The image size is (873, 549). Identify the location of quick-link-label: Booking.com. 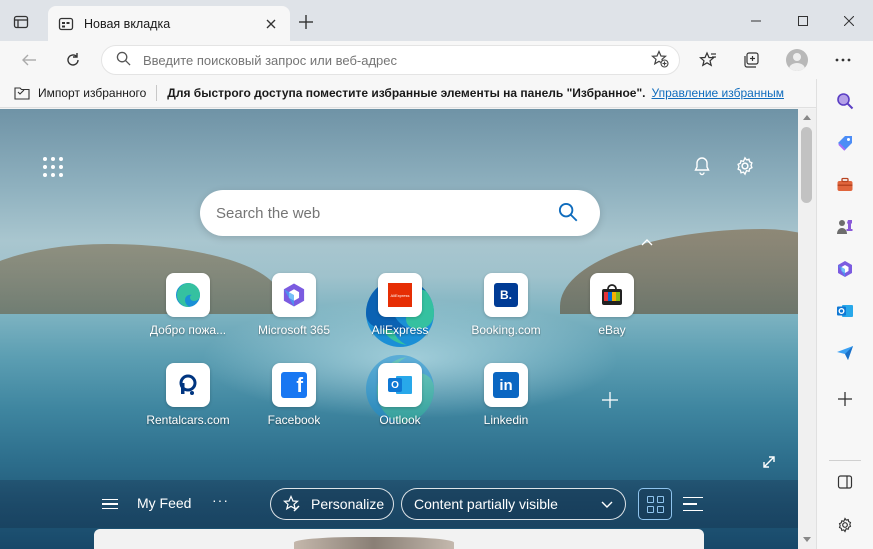
(506, 330).